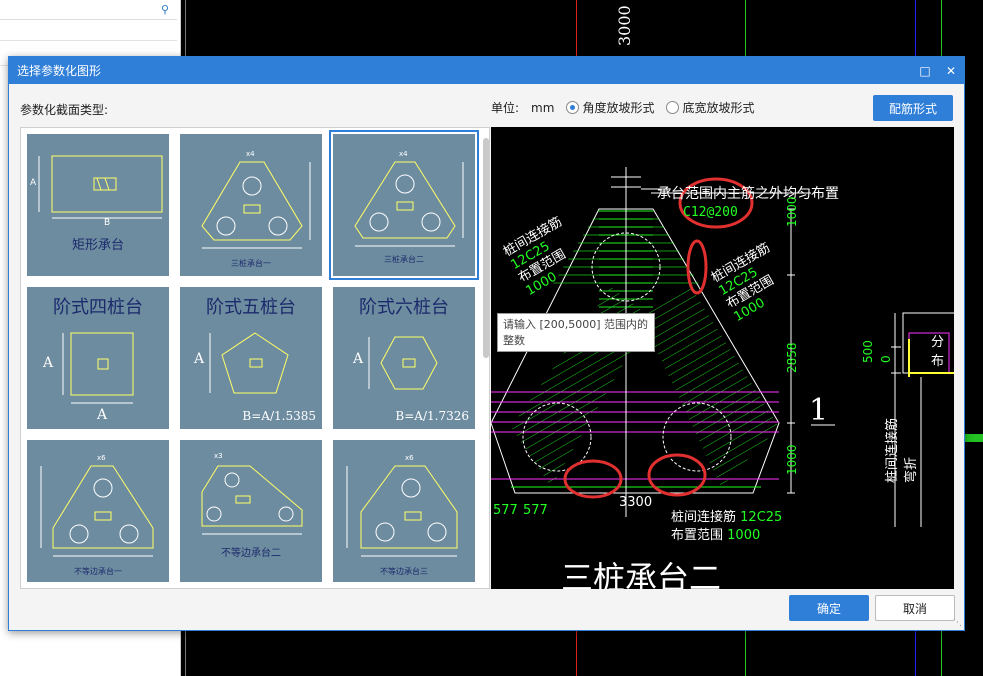 The height and width of the screenshot is (676, 983). I want to click on unit-options: 单位: mm 角度放坡形式 底宽放坡形式, so click(622, 107).